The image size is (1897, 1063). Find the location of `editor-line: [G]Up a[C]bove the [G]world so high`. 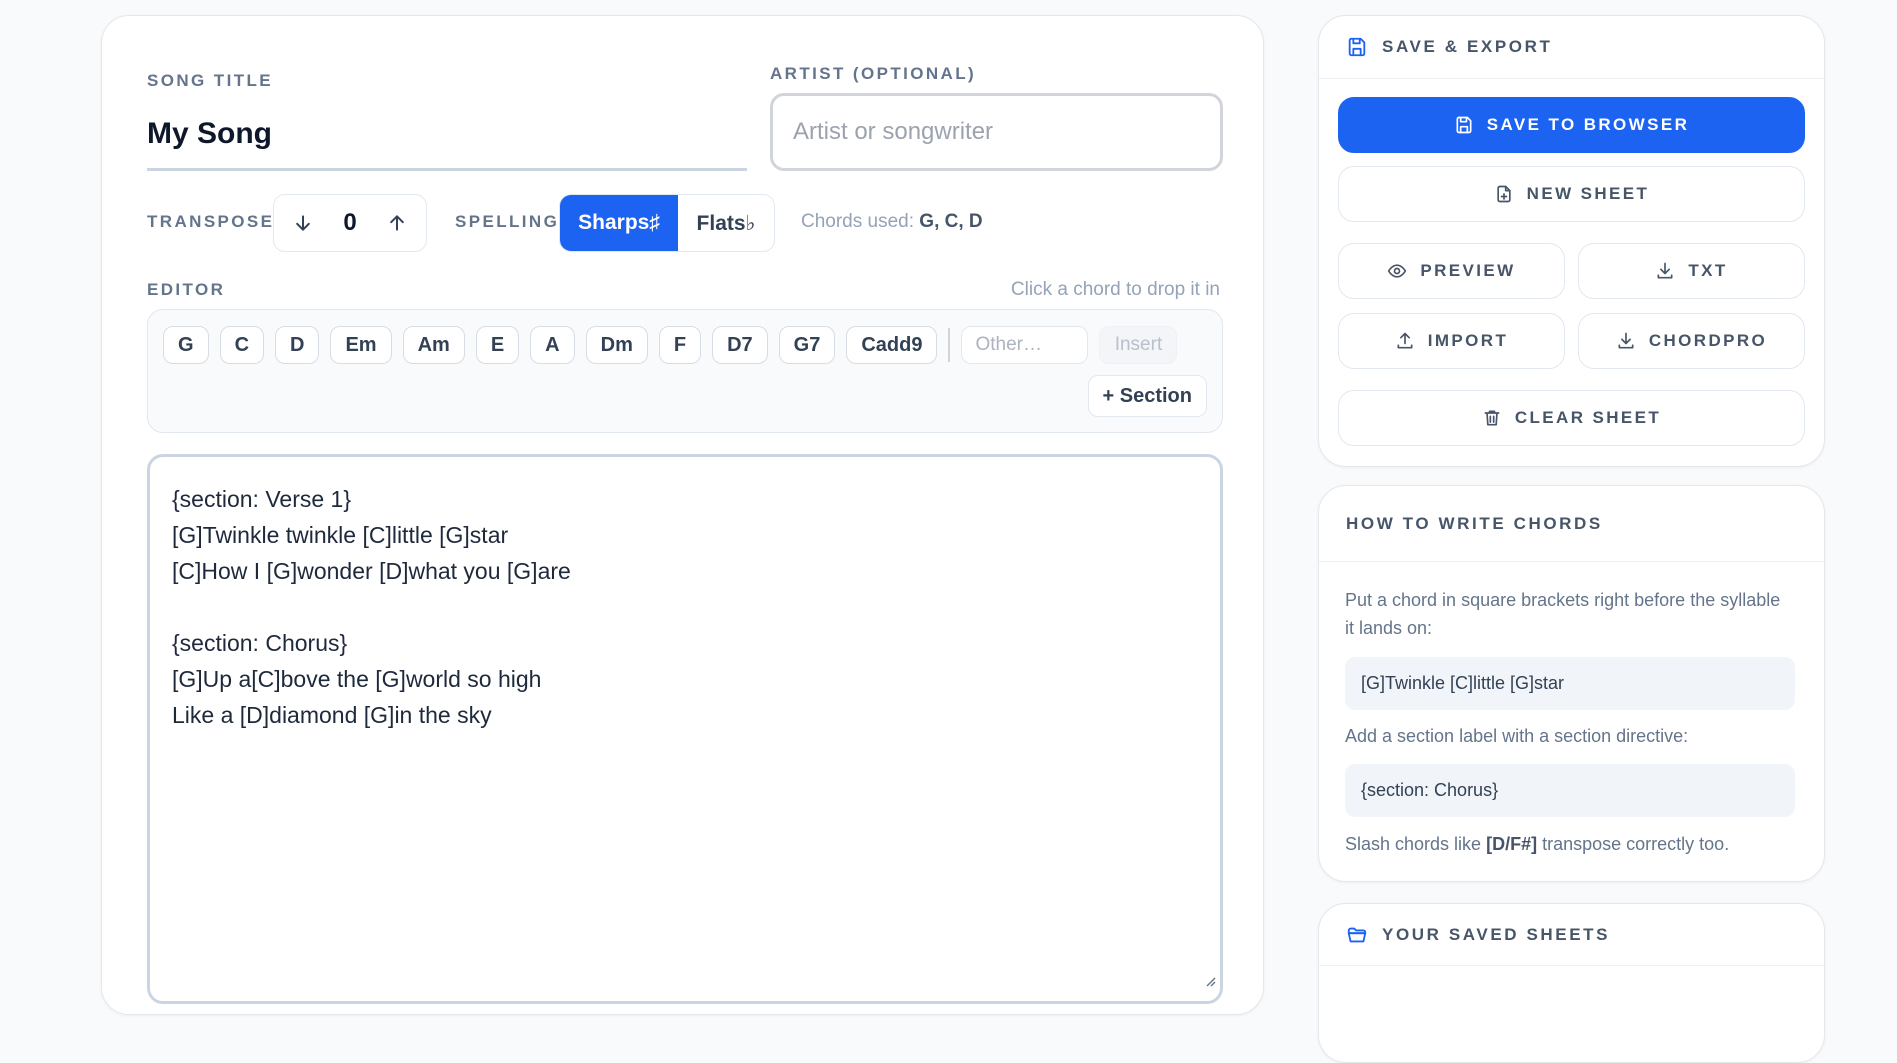

editor-line: [G]Up a[C]bove the [G]world so high is located at coordinates (357, 679).